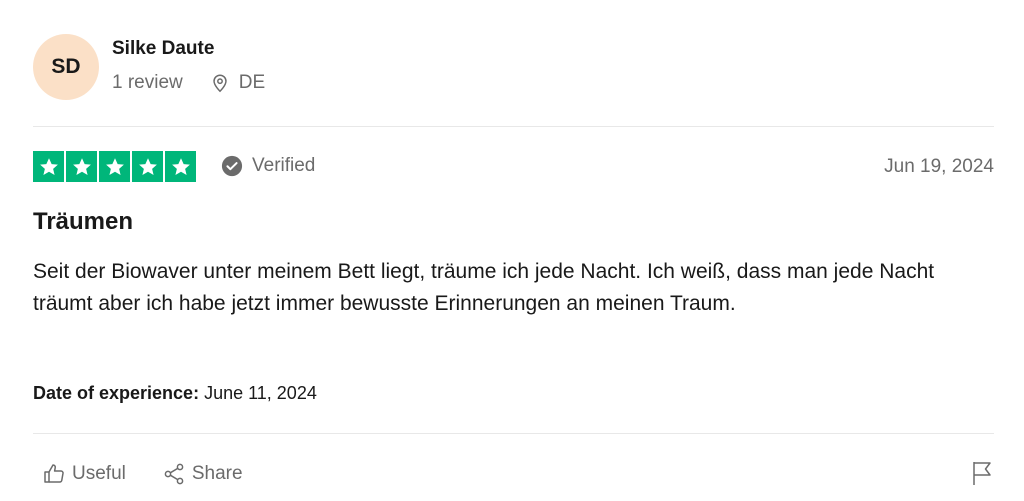  What do you see at coordinates (939, 166) in the screenshot?
I see `review-date: Jun 19, 2024` at bounding box center [939, 166].